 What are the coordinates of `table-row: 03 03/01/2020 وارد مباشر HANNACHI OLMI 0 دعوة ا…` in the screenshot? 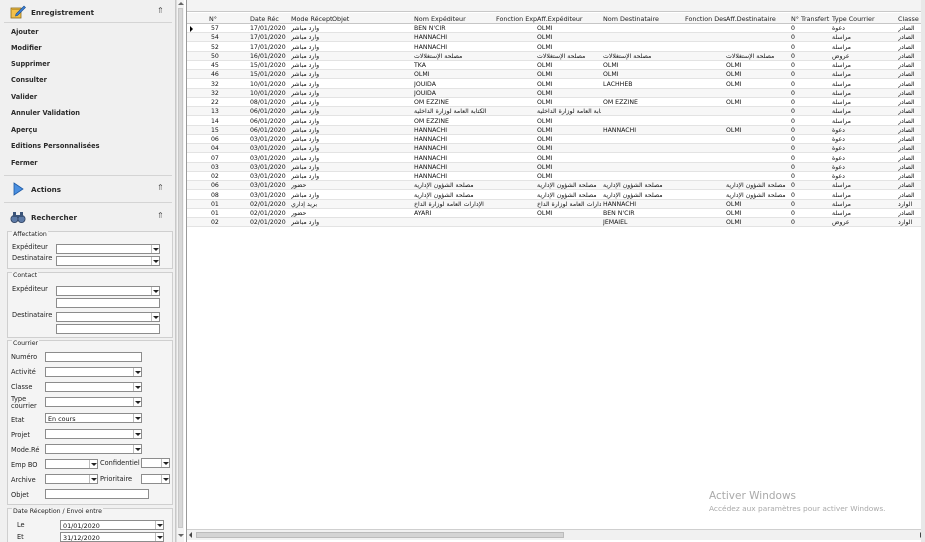 It's located at (556, 167).